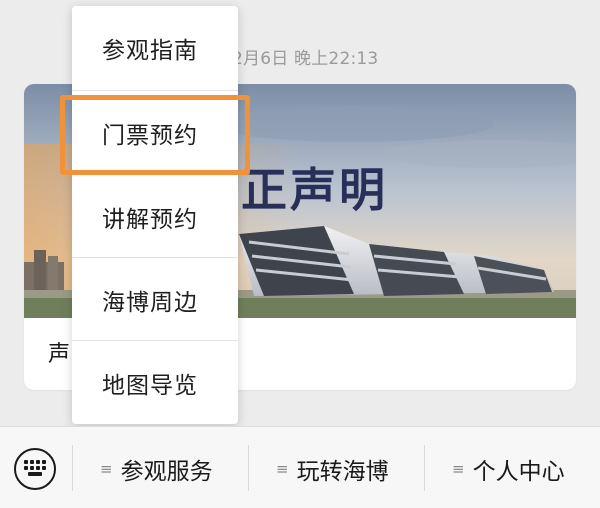 The image size is (600, 508). Describe the element at coordinates (166, 472) in the screenshot. I see `tab-label: 参观服务` at that location.